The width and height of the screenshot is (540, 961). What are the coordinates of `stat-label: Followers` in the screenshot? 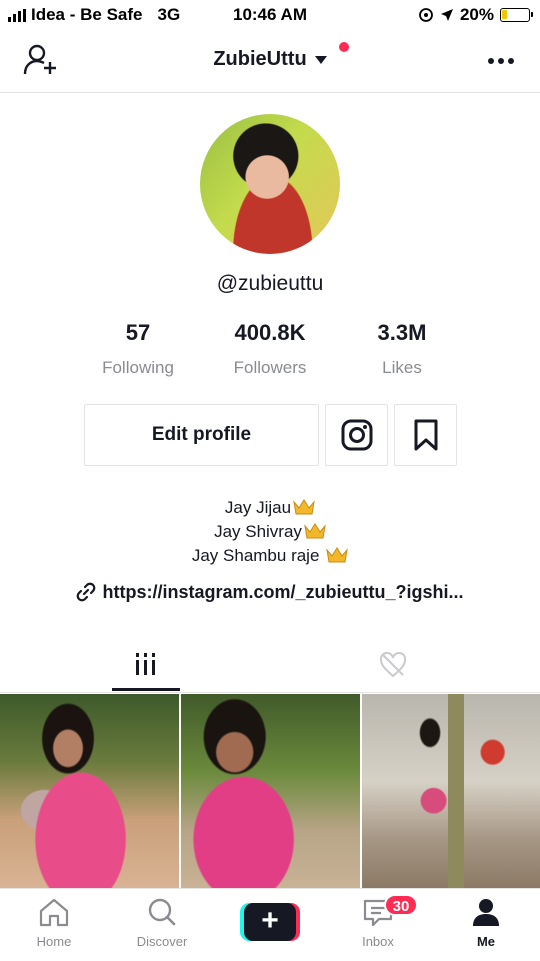 It's located at (270, 367).